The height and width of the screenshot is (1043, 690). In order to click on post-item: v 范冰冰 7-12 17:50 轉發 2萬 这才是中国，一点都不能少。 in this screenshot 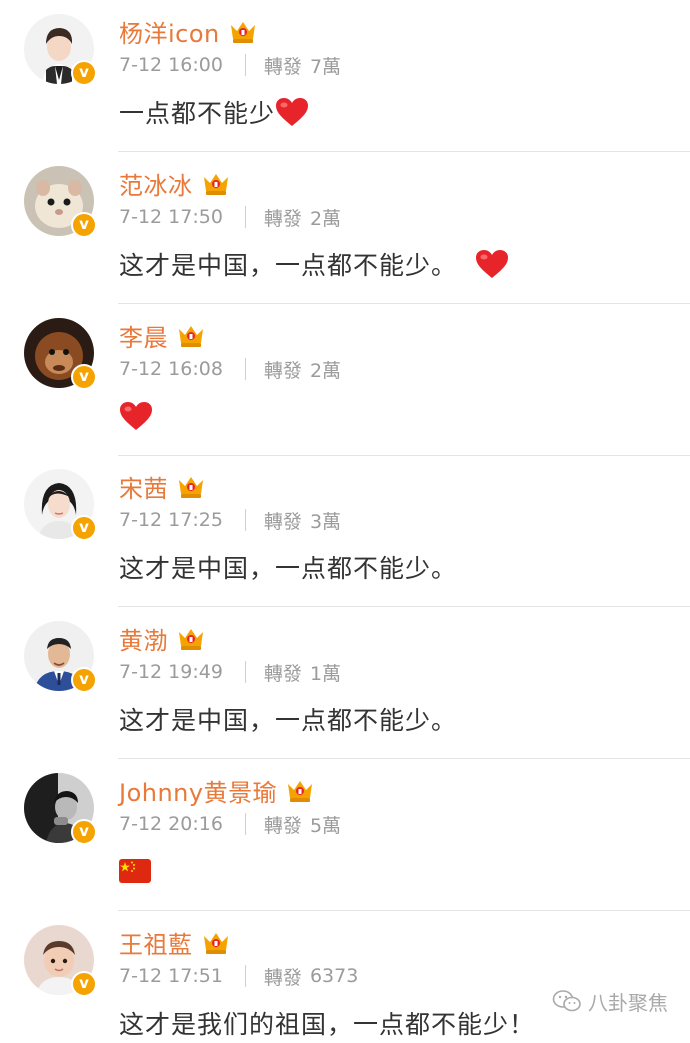, I will do `click(345, 228)`.